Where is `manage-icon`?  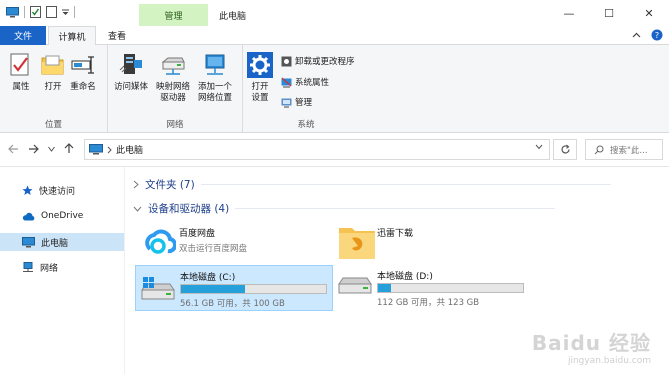 manage-icon is located at coordinates (286, 102).